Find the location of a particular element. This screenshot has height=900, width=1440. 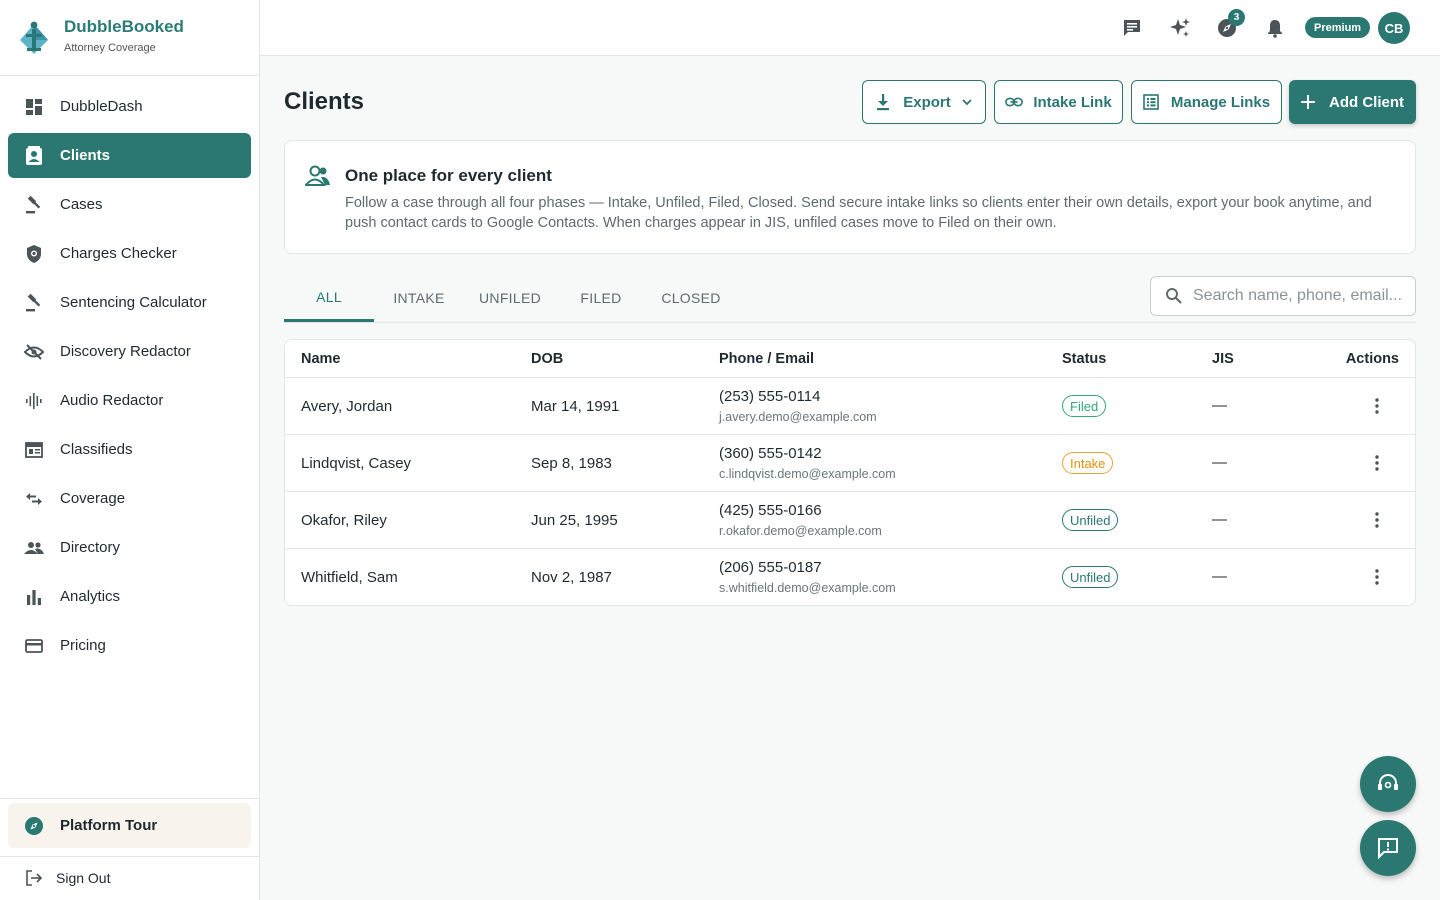

people-icon is located at coordinates (34, 548).